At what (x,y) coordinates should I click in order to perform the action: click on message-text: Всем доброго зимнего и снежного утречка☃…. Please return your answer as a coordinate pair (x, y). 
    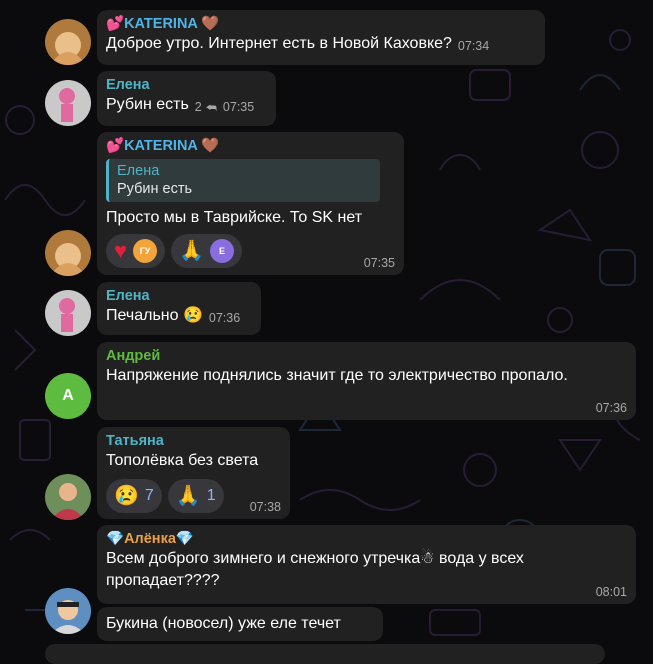
    Looking at the image, I should click on (315, 569).